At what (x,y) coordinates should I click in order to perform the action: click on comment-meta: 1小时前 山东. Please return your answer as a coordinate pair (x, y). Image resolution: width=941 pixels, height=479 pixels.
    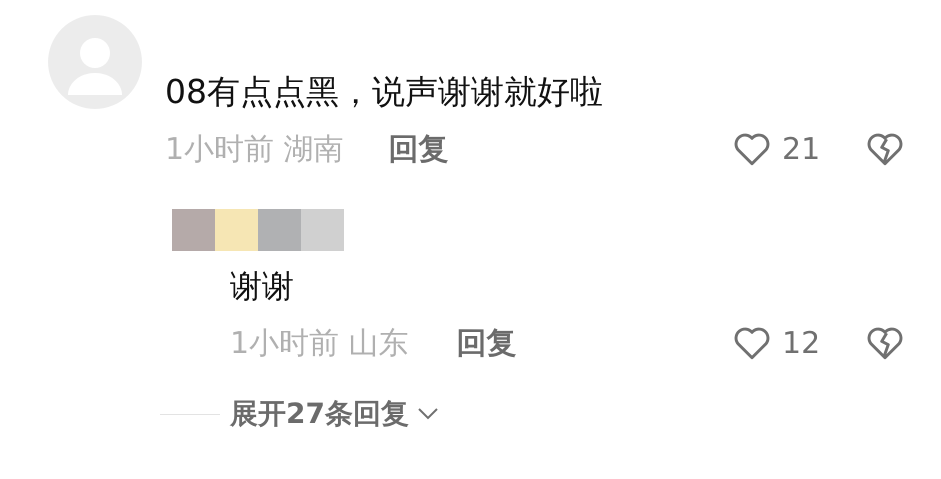
    Looking at the image, I should click on (319, 343).